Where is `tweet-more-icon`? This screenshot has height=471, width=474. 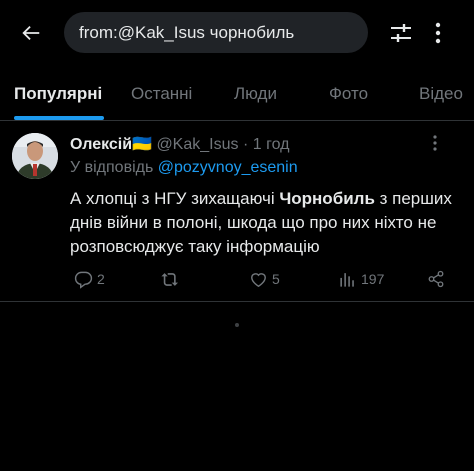 tweet-more-icon is located at coordinates (435, 143).